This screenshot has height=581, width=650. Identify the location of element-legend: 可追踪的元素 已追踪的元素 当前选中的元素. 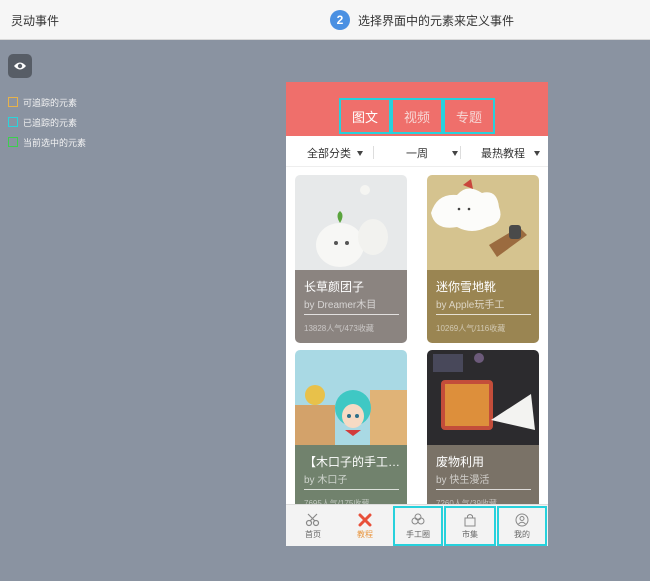
(47, 122).